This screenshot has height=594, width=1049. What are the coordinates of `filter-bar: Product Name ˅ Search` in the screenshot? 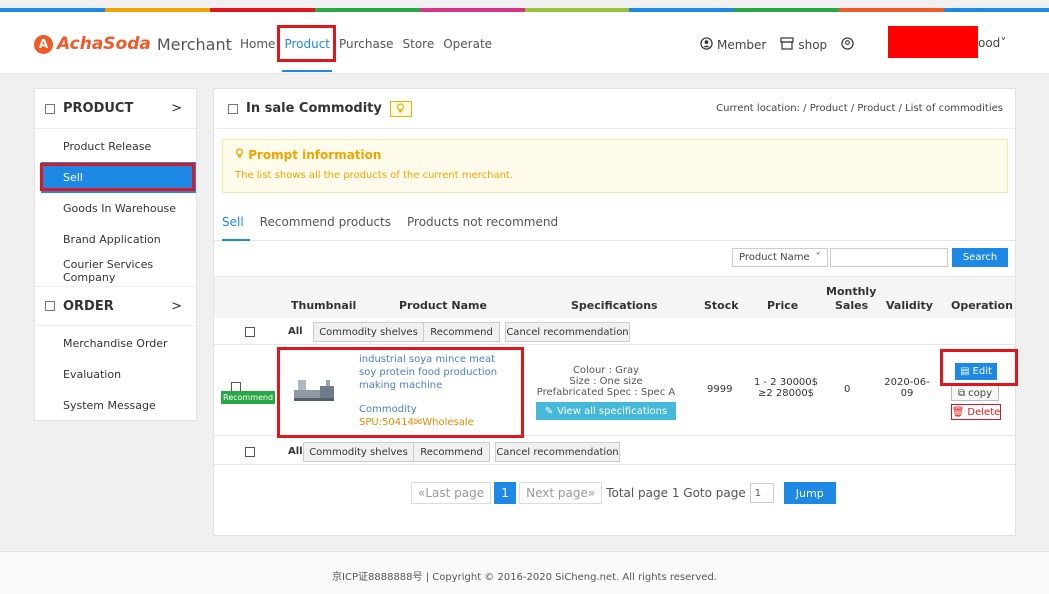 It's located at (870, 257).